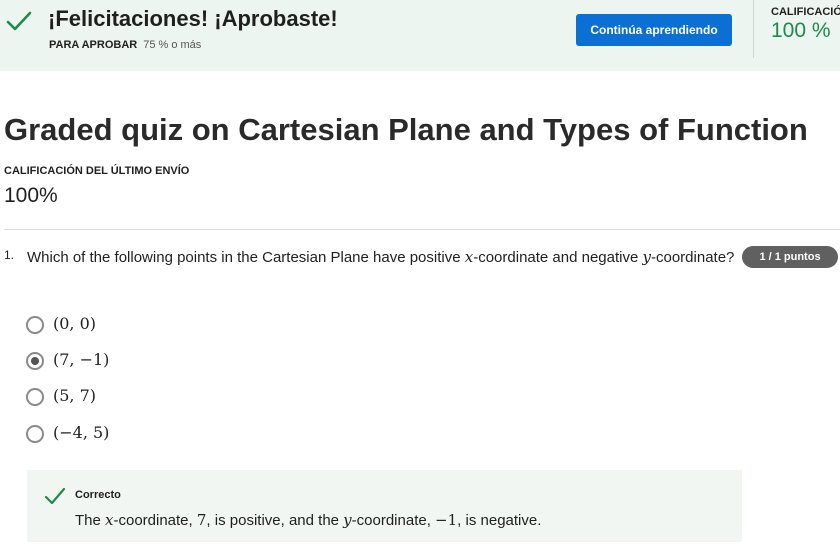  I want to click on pass-value: 75 % o más, so click(172, 45).